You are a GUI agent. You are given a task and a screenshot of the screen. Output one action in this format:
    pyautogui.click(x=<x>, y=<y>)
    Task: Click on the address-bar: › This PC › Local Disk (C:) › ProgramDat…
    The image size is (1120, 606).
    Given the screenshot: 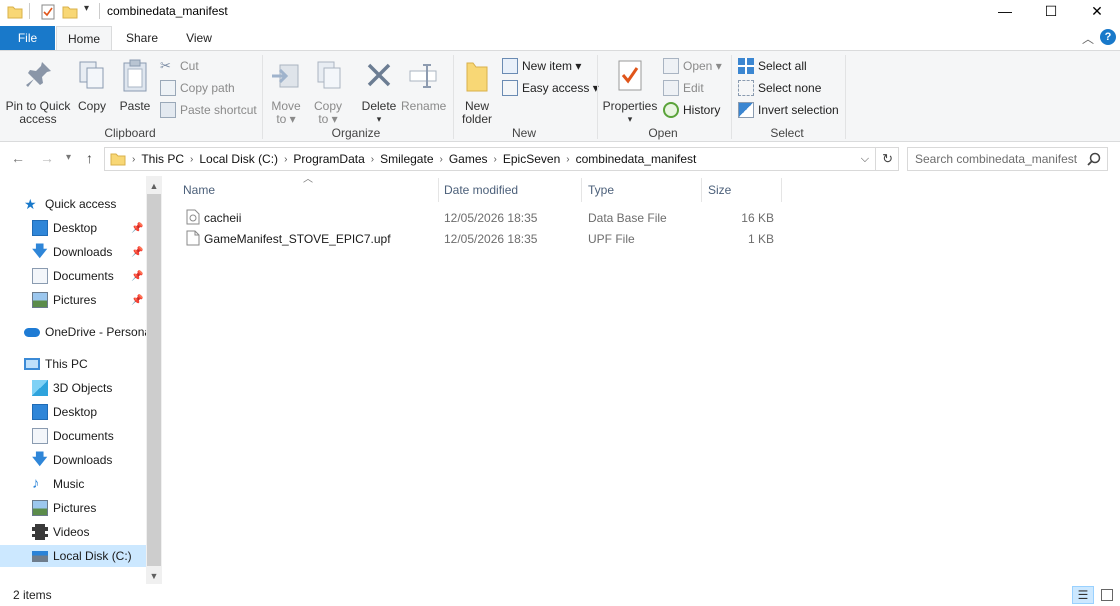 What is the action you would take?
    pyautogui.click(x=501, y=159)
    